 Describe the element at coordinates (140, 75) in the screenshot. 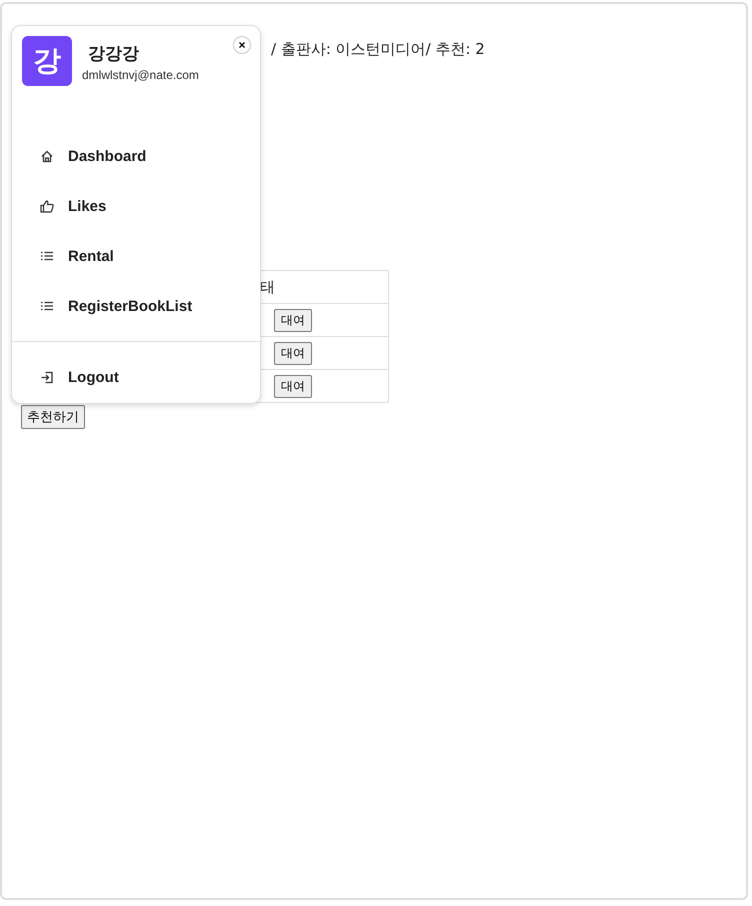

I see `user-email: dmlwlstnvj@nate.com` at that location.